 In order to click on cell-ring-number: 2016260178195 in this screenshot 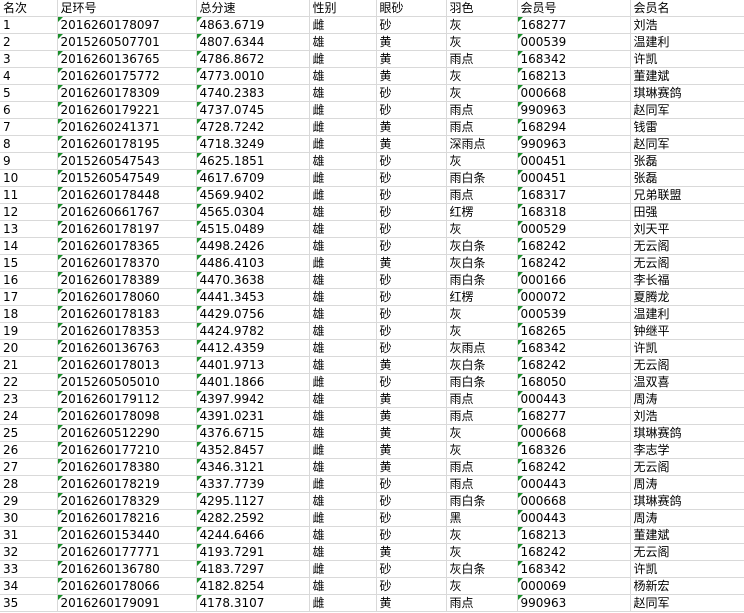, I will do `click(127, 144)`.